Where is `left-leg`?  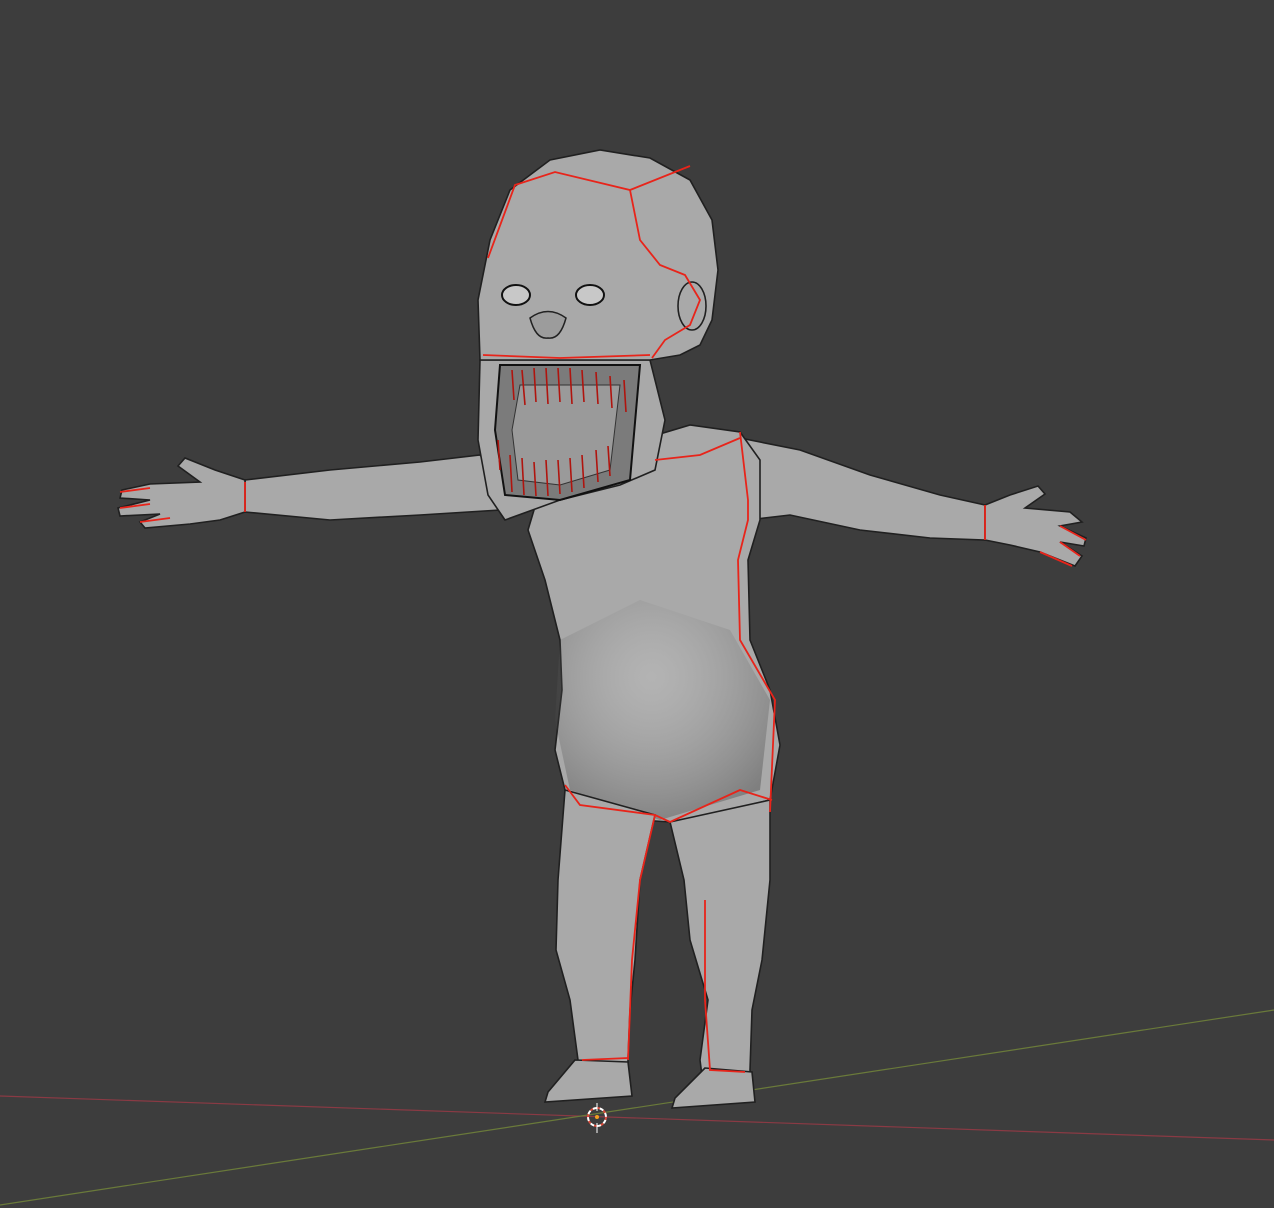 left-leg is located at coordinates (605, 942).